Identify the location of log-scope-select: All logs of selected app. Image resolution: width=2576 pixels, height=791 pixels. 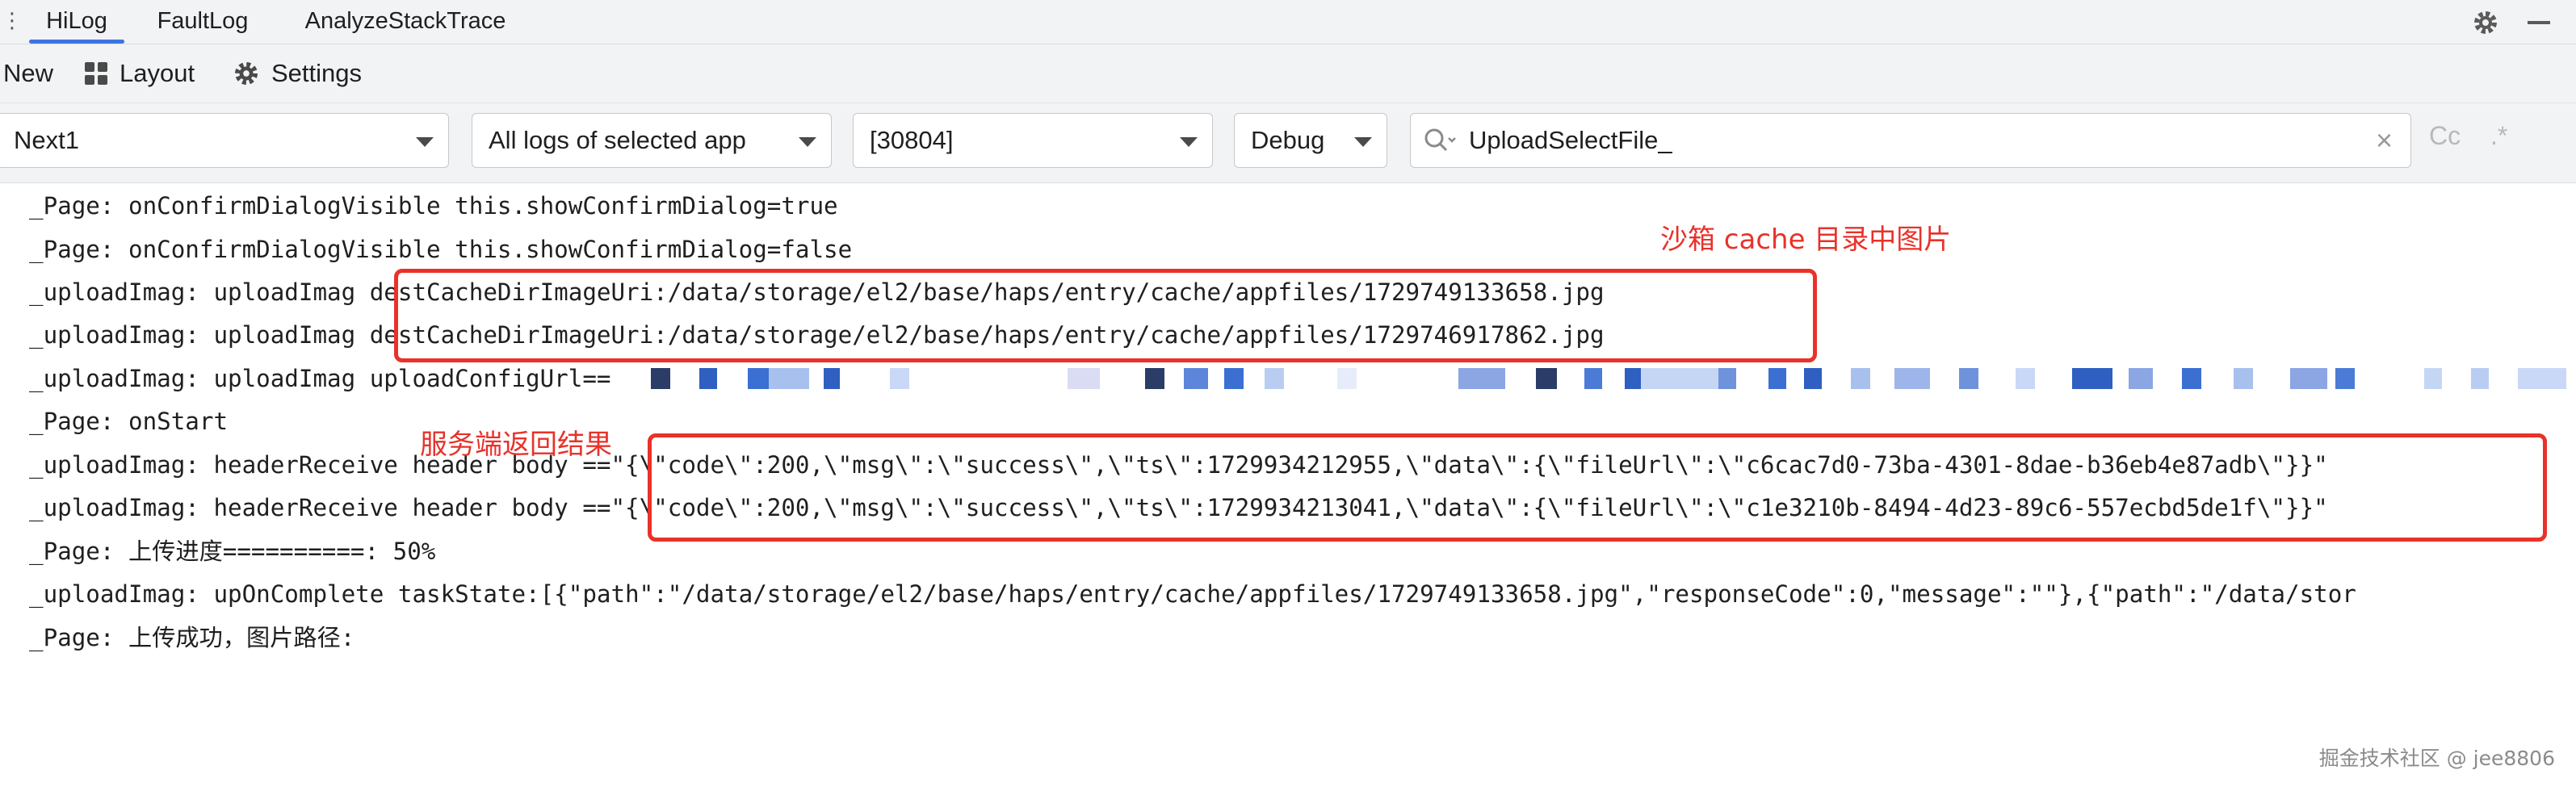
(652, 140).